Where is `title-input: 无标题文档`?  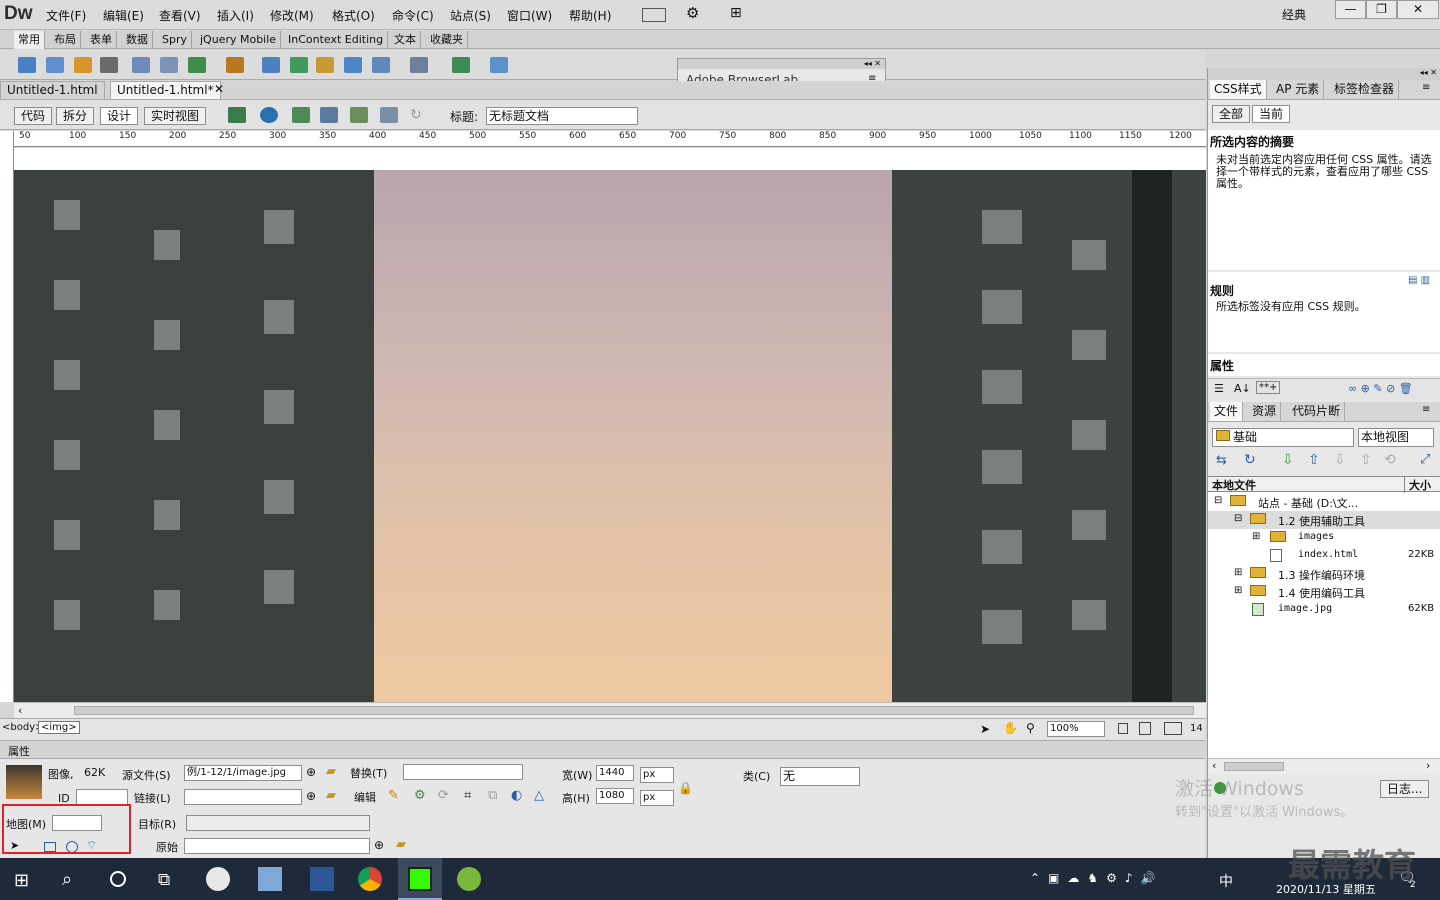 title-input: 无标题文档 is located at coordinates (562, 116).